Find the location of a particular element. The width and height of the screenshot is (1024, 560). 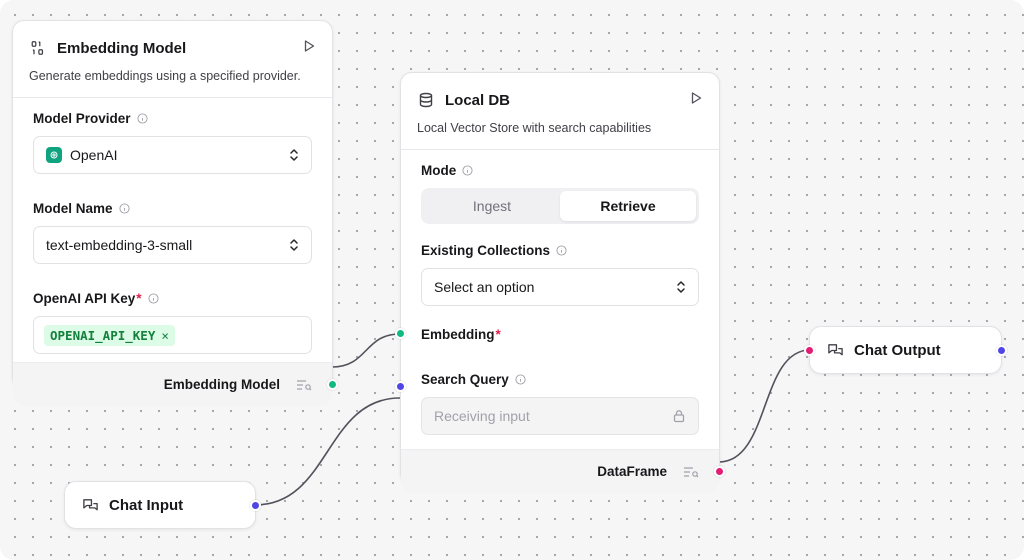

chat-output-node: Chat Output is located at coordinates (905, 350).